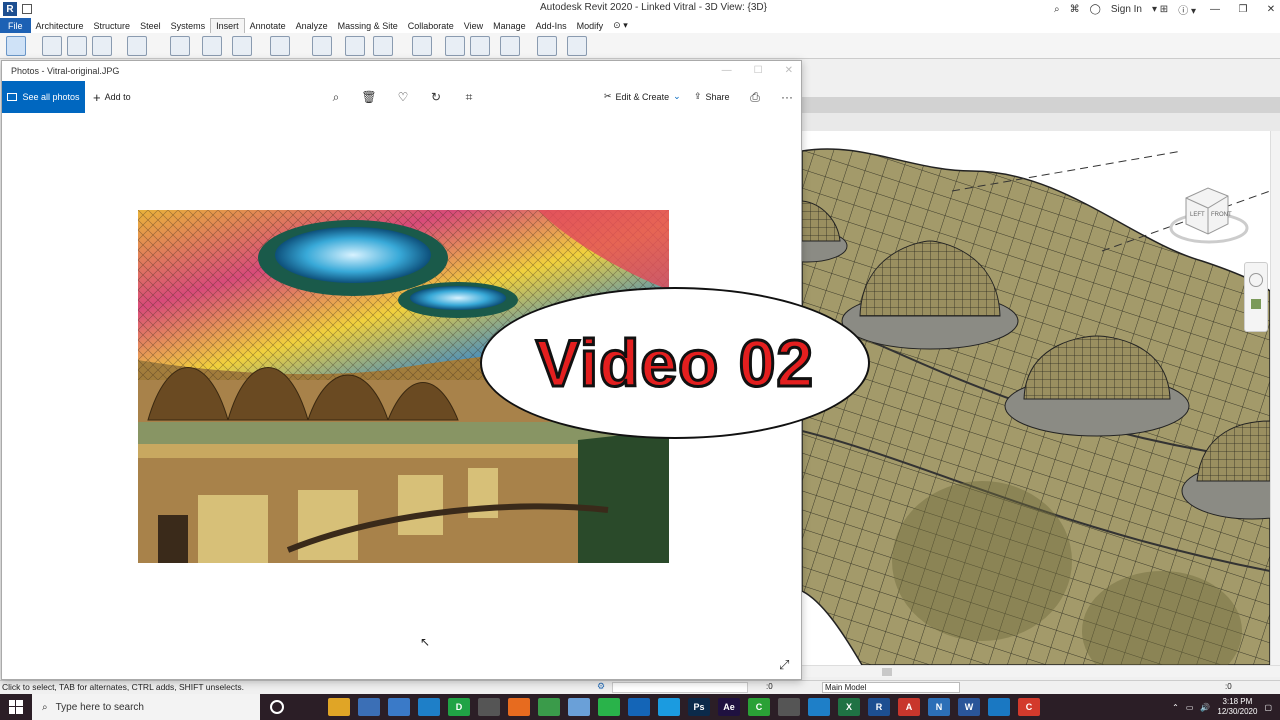  Describe the element at coordinates (669, 707) in the screenshot. I see `skype-icon` at that location.